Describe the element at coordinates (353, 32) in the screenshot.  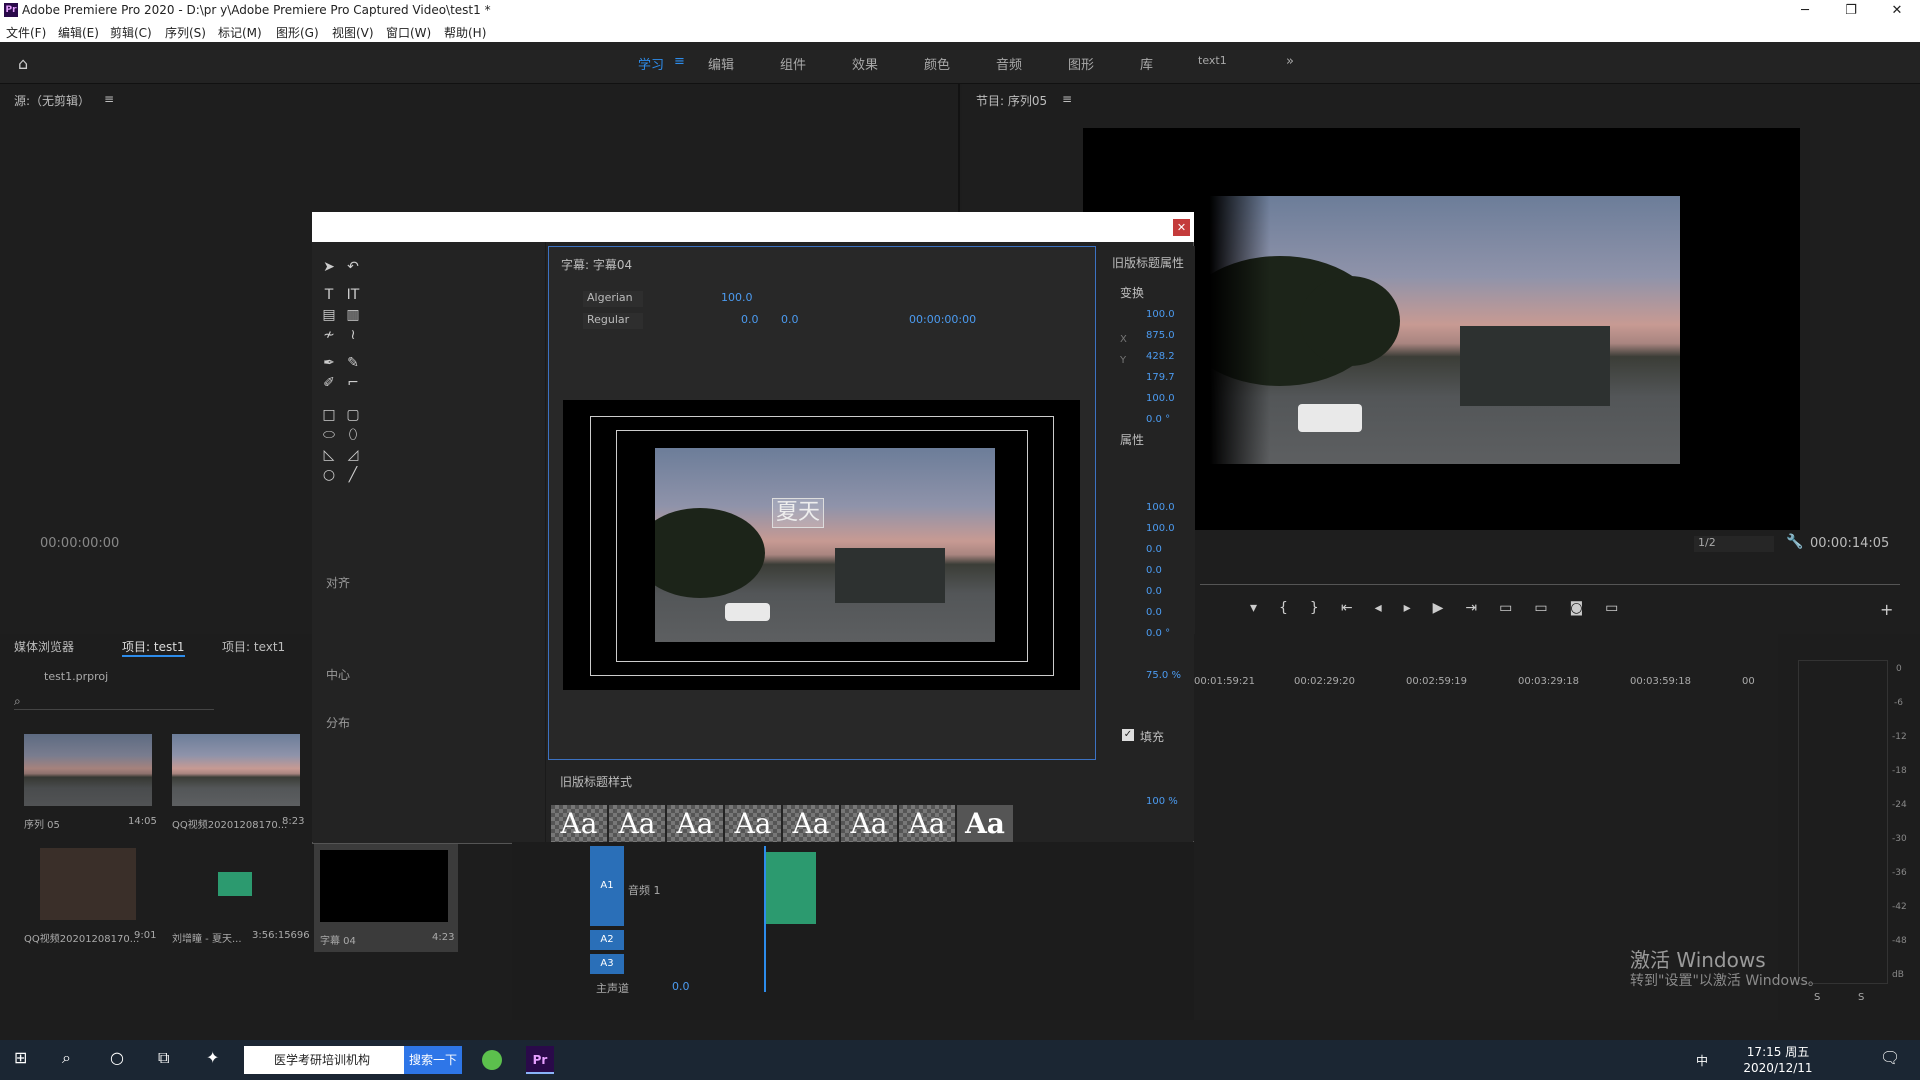
I see `menu-view: 视图(V)` at that location.